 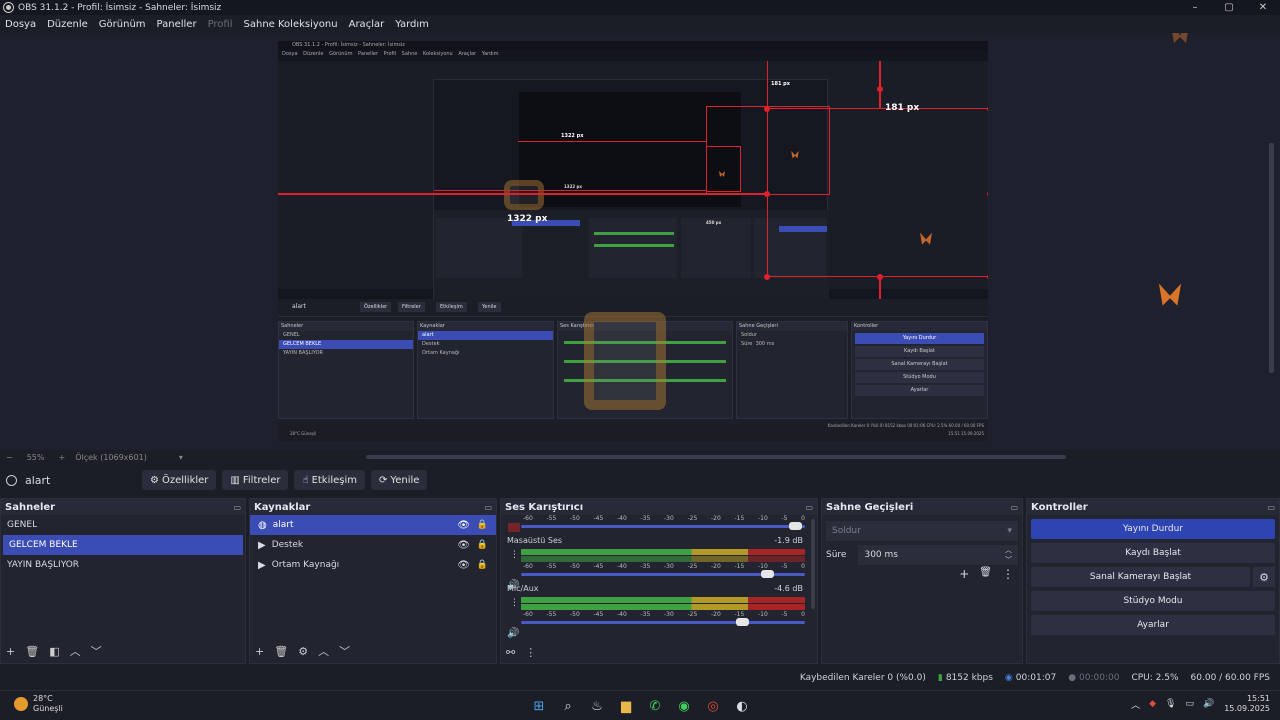 I want to click on minimize-button: –, so click(x=1195, y=7).